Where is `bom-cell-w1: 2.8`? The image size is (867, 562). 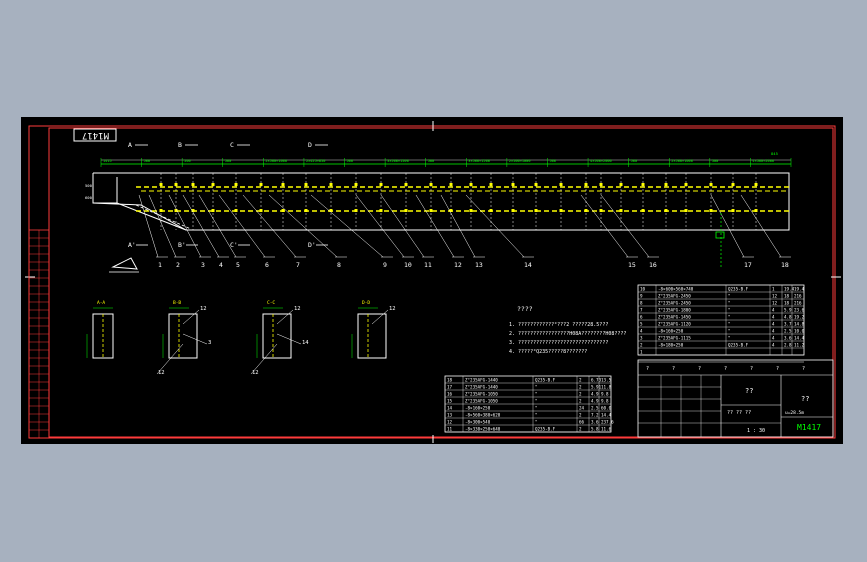
bom-cell-w1: 2.8 is located at coordinates (788, 344).